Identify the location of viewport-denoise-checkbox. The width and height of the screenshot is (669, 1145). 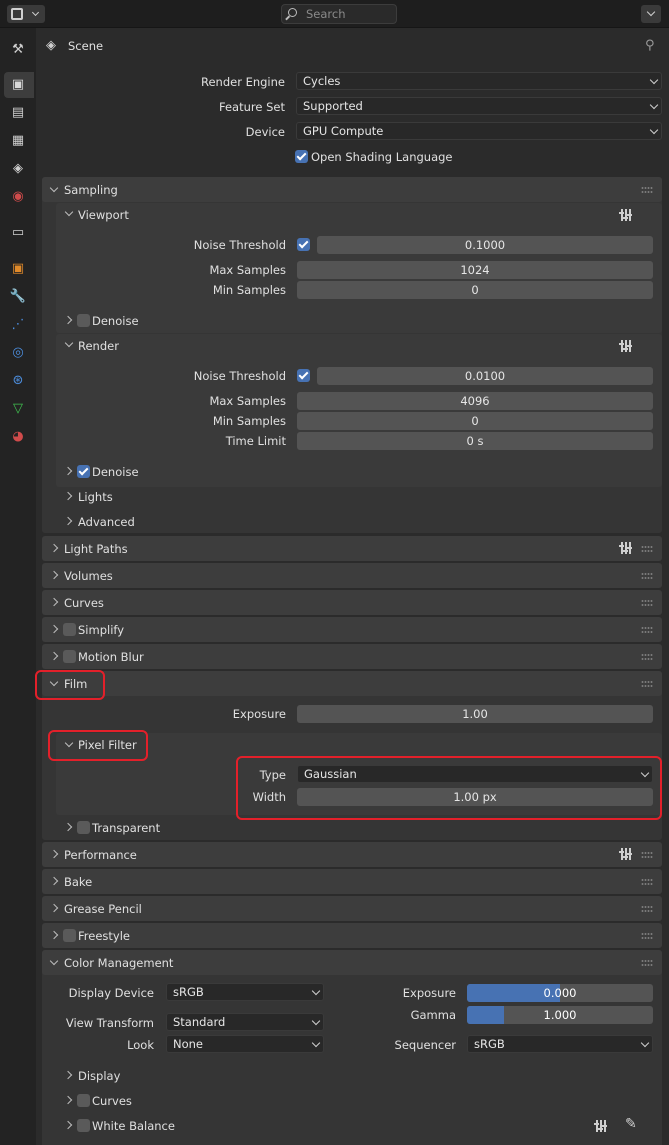
(83, 320).